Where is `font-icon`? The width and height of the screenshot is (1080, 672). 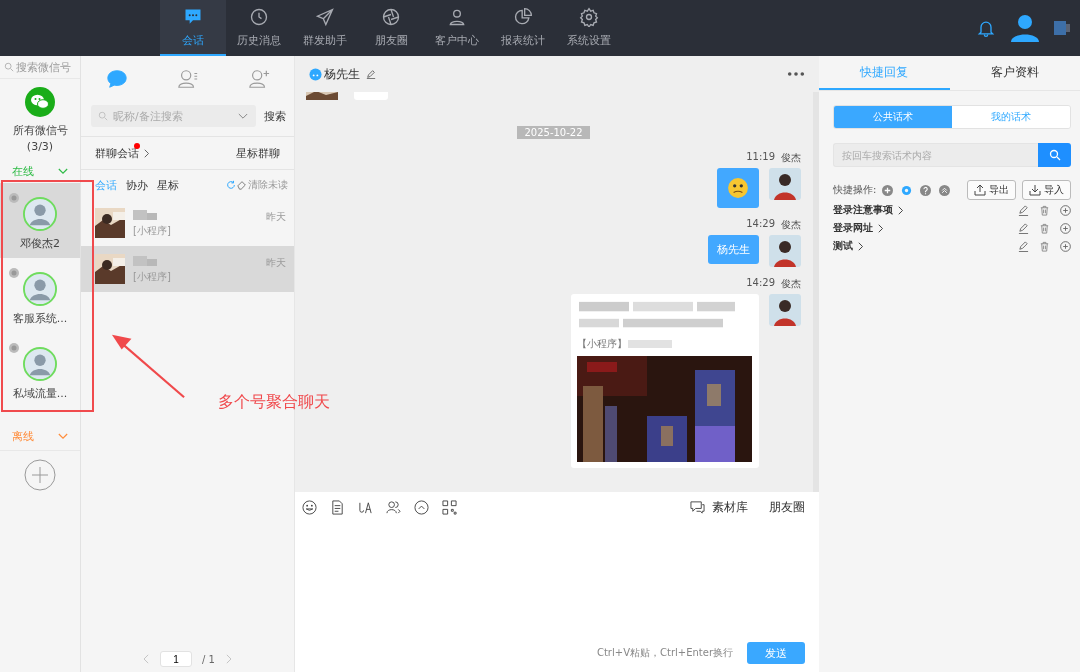 font-icon is located at coordinates (365, 507).